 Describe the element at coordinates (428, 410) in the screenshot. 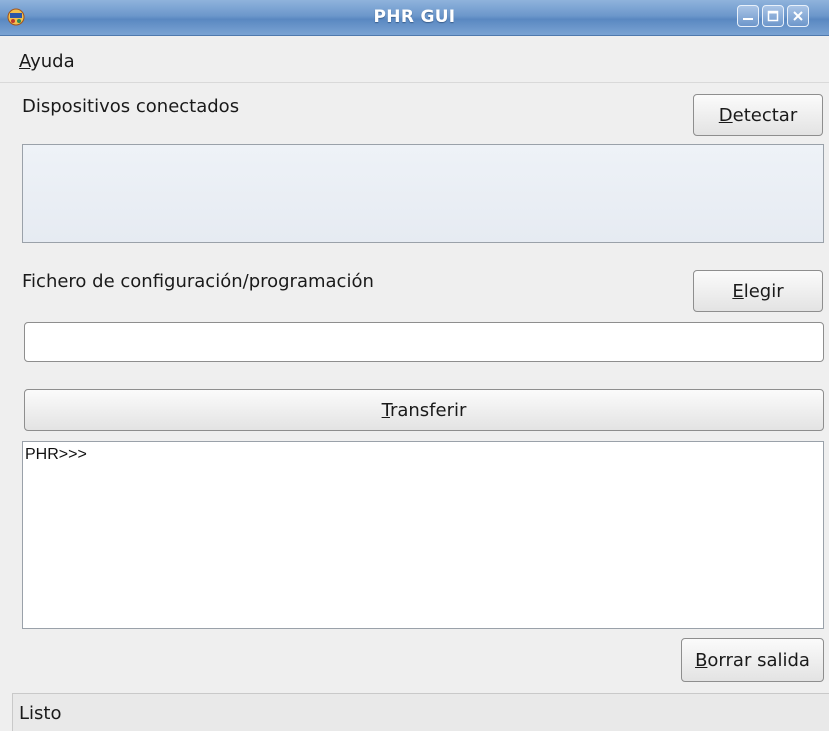

I see `transfer-label: ransferir` at that location.